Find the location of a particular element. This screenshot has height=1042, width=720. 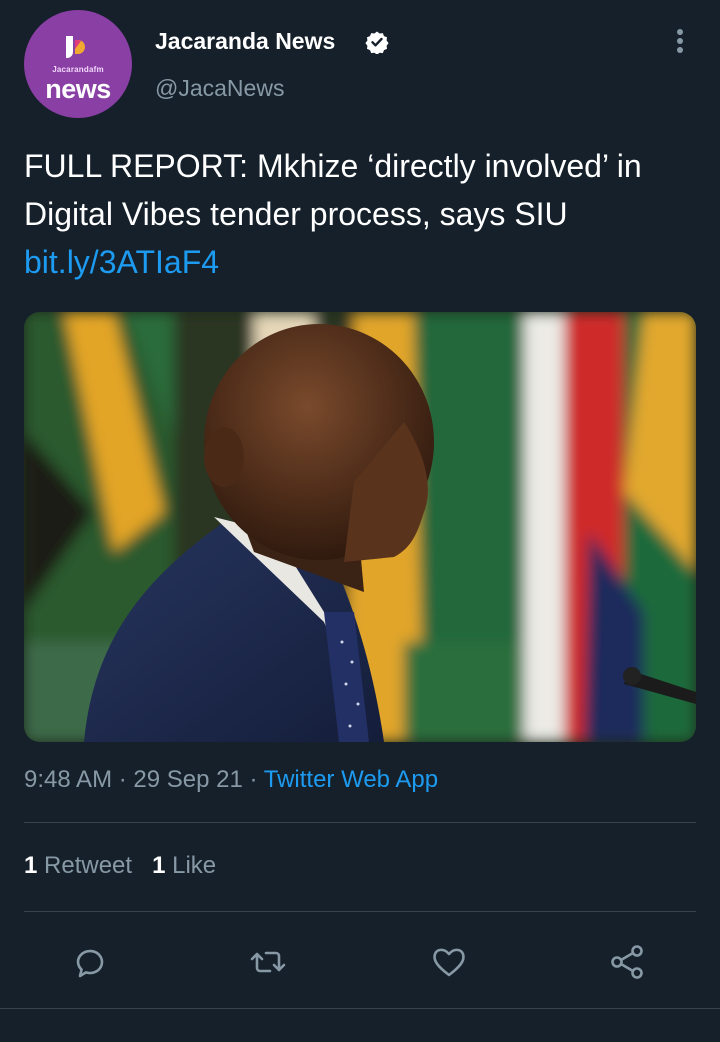

like-icon is located at coordinates (449, 962).